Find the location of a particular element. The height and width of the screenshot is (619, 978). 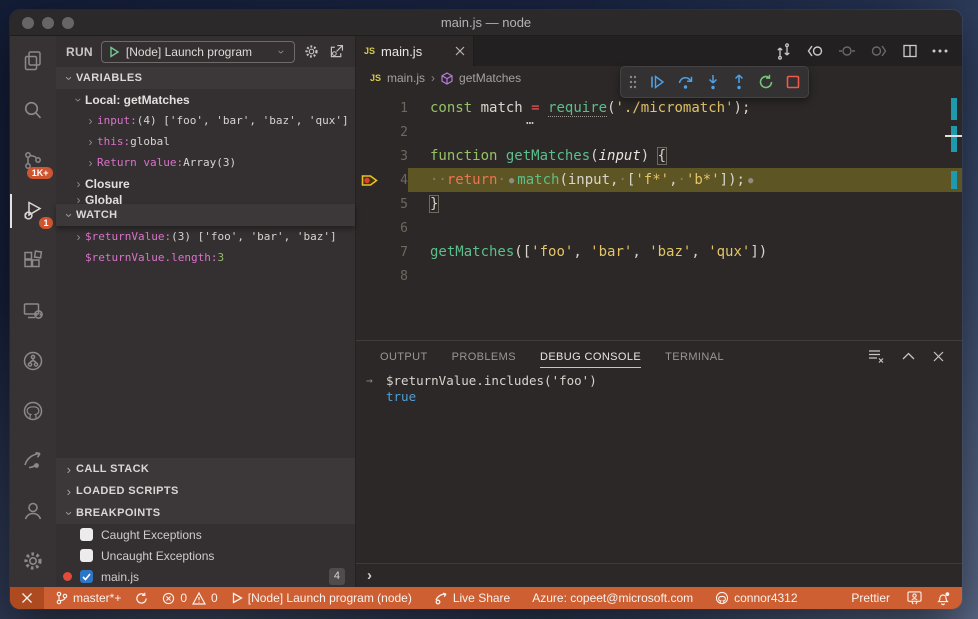

prettier-status: Prettier is located at coordinates (870, 598).